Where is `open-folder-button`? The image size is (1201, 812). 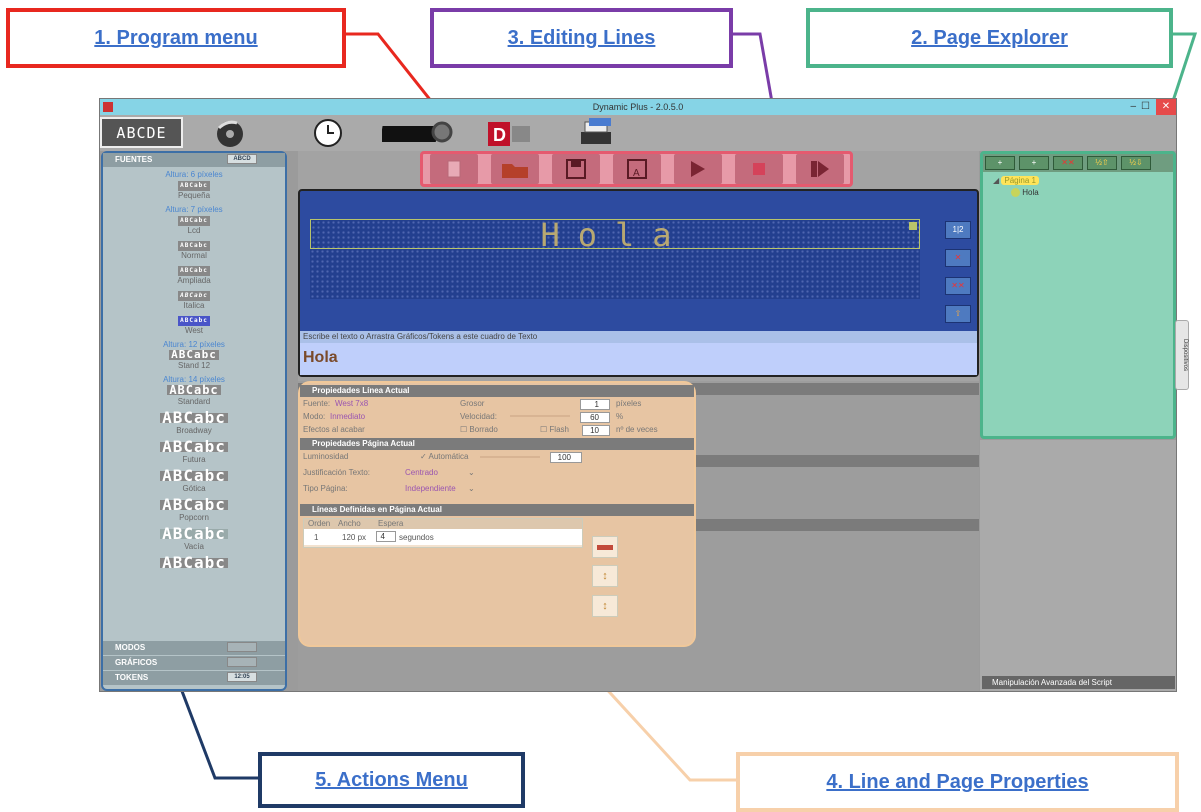
open-folder-button is located at coordinates (514, 169).